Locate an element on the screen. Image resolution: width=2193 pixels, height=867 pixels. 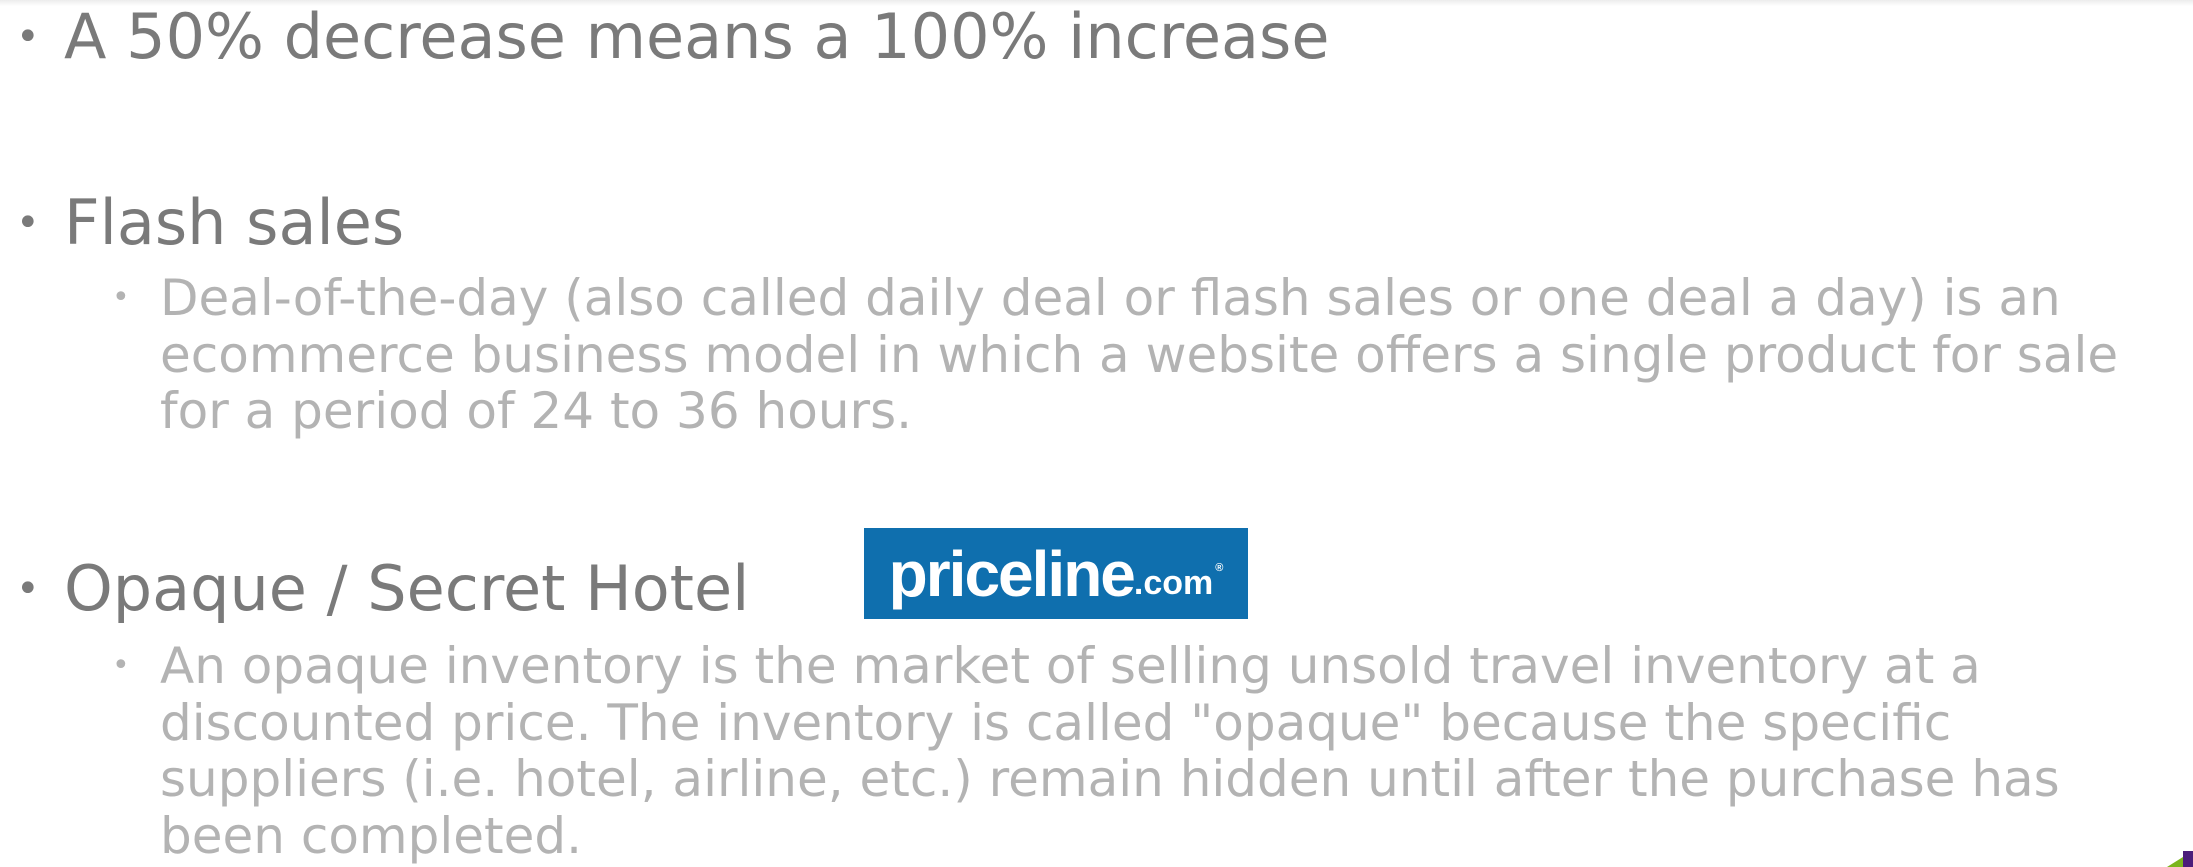
bullet-1: • A 50% decrease means a 100% increase is located at coordinates (672, 37).